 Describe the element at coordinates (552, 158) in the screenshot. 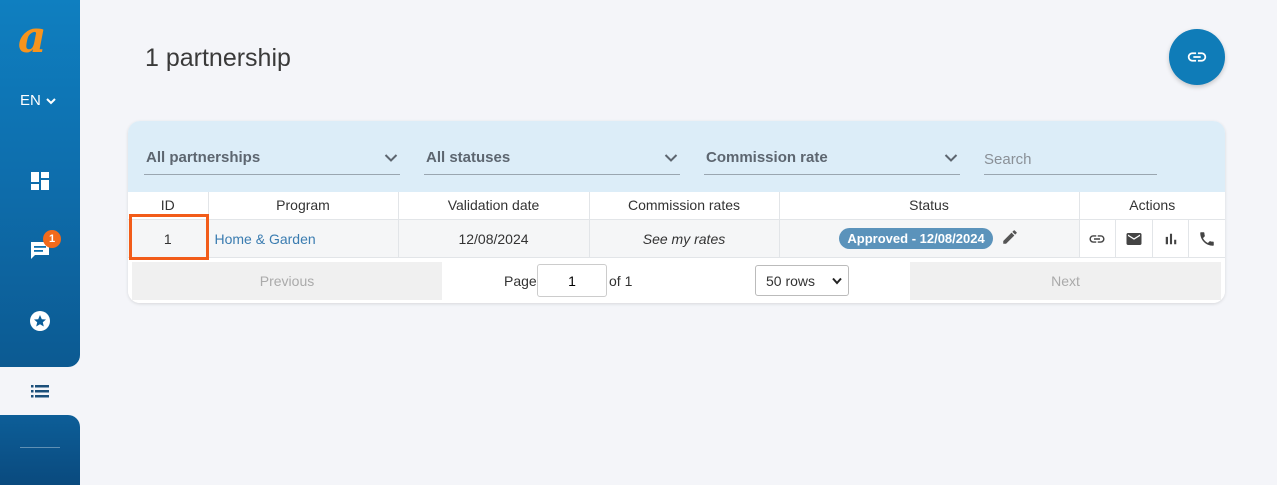

I see `status-filter: All statuses` at that location.